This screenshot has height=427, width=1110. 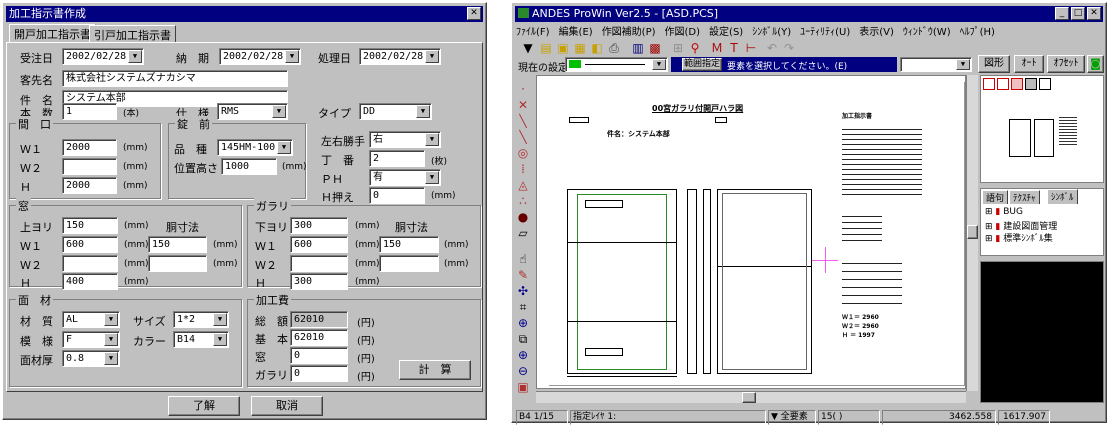 What do you see at coordinates (523, 387) in the screenshot?
I see `redraw-icon: ▣` at bounding box center [523, 387].